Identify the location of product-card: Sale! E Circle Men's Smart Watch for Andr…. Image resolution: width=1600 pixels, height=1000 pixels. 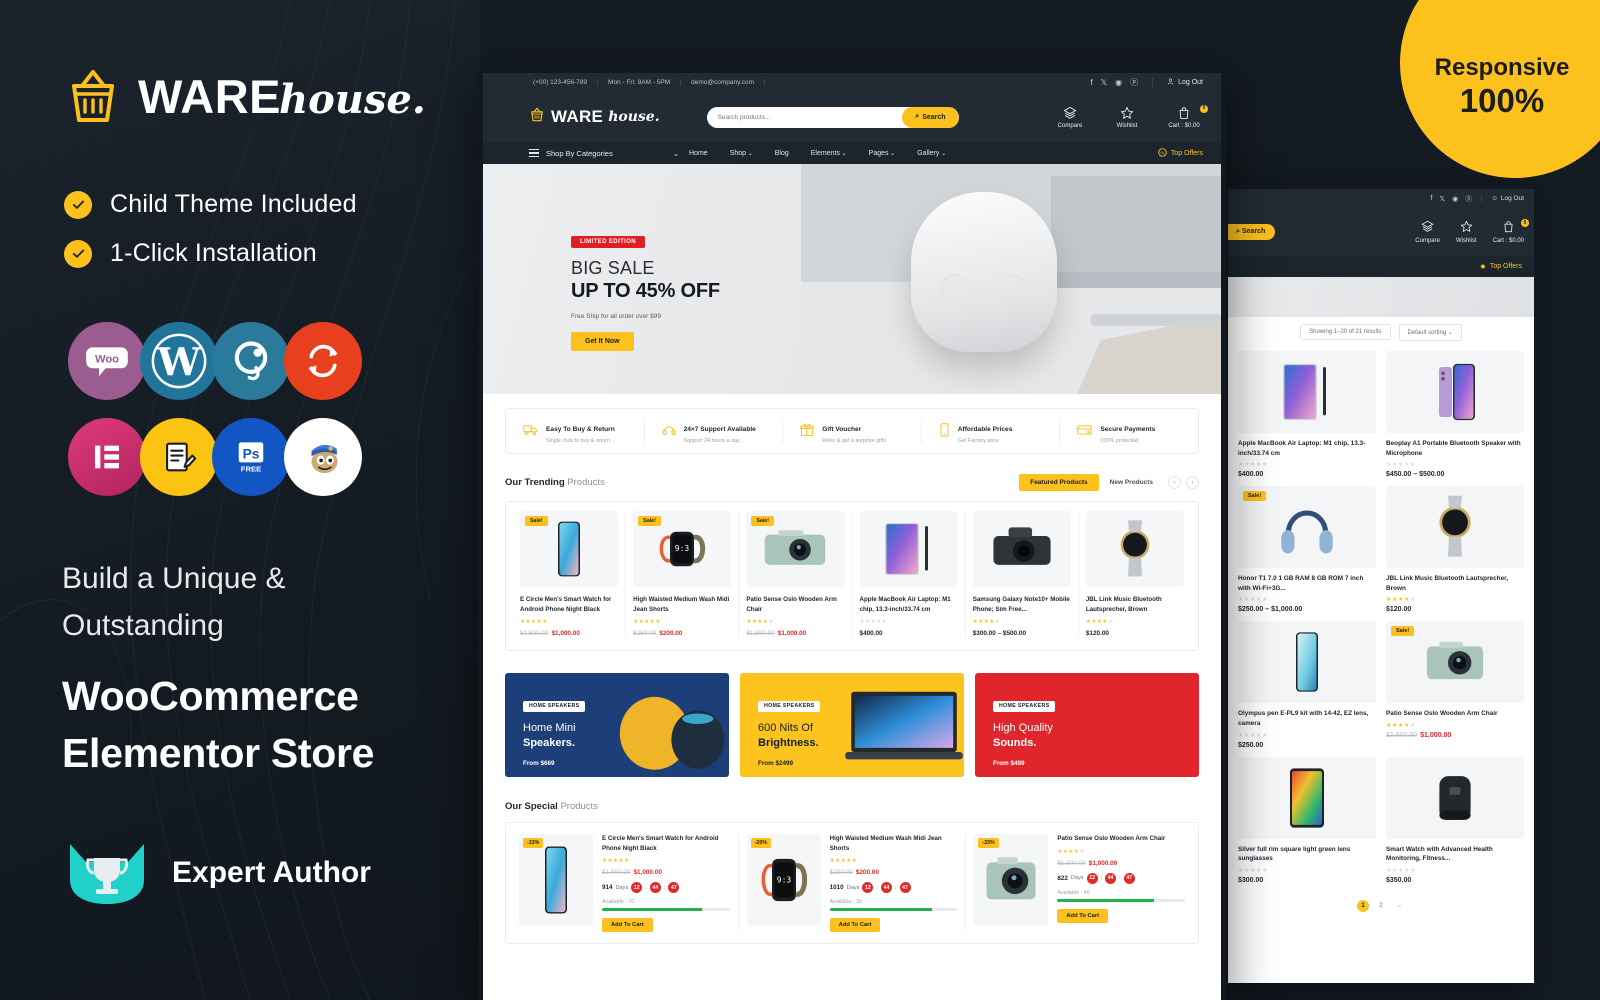
(570, 574).